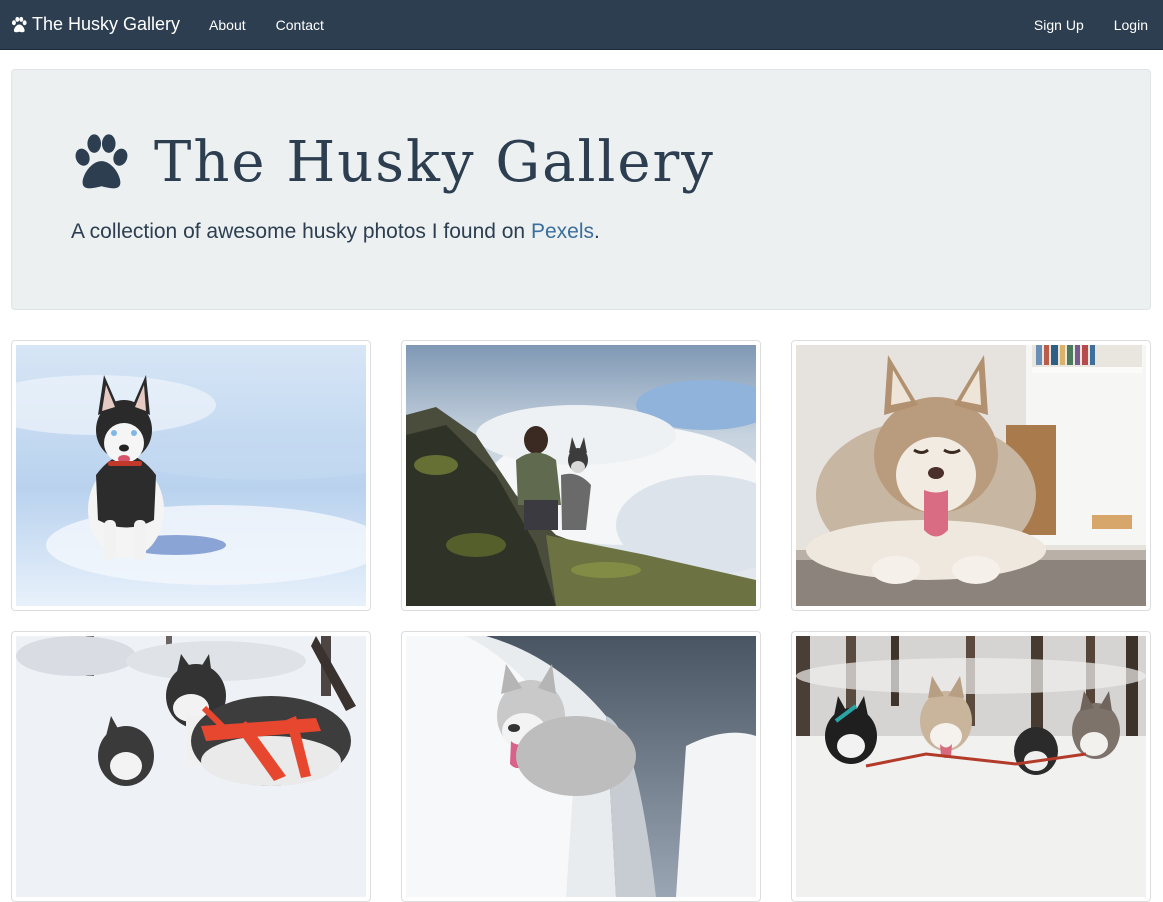 The width and height of the screenshot is (1163, 902). What do you see at coordinates (1059, 25) in the screenshot?
I see `nav-sign-up: Sign Up` at bounding box center [1059, 25].